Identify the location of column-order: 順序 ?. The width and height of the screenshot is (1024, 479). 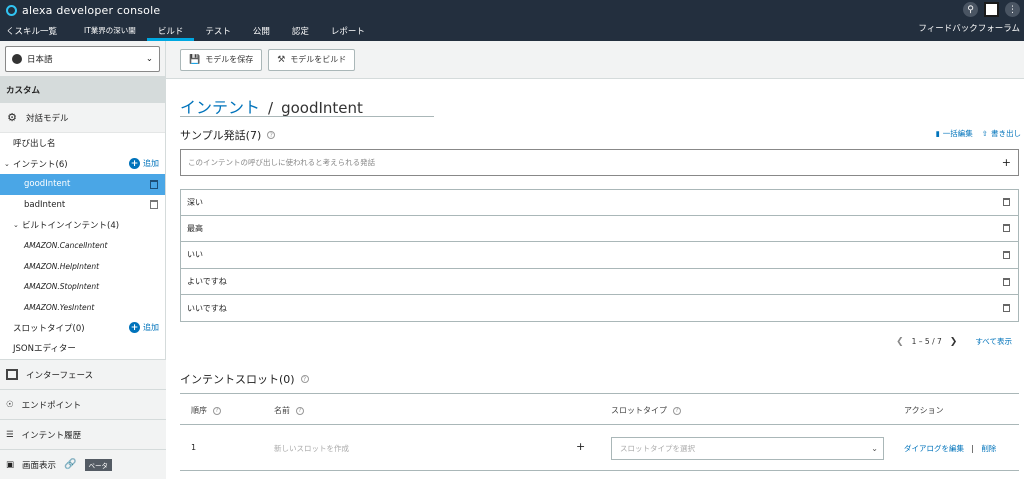
(206, 410).